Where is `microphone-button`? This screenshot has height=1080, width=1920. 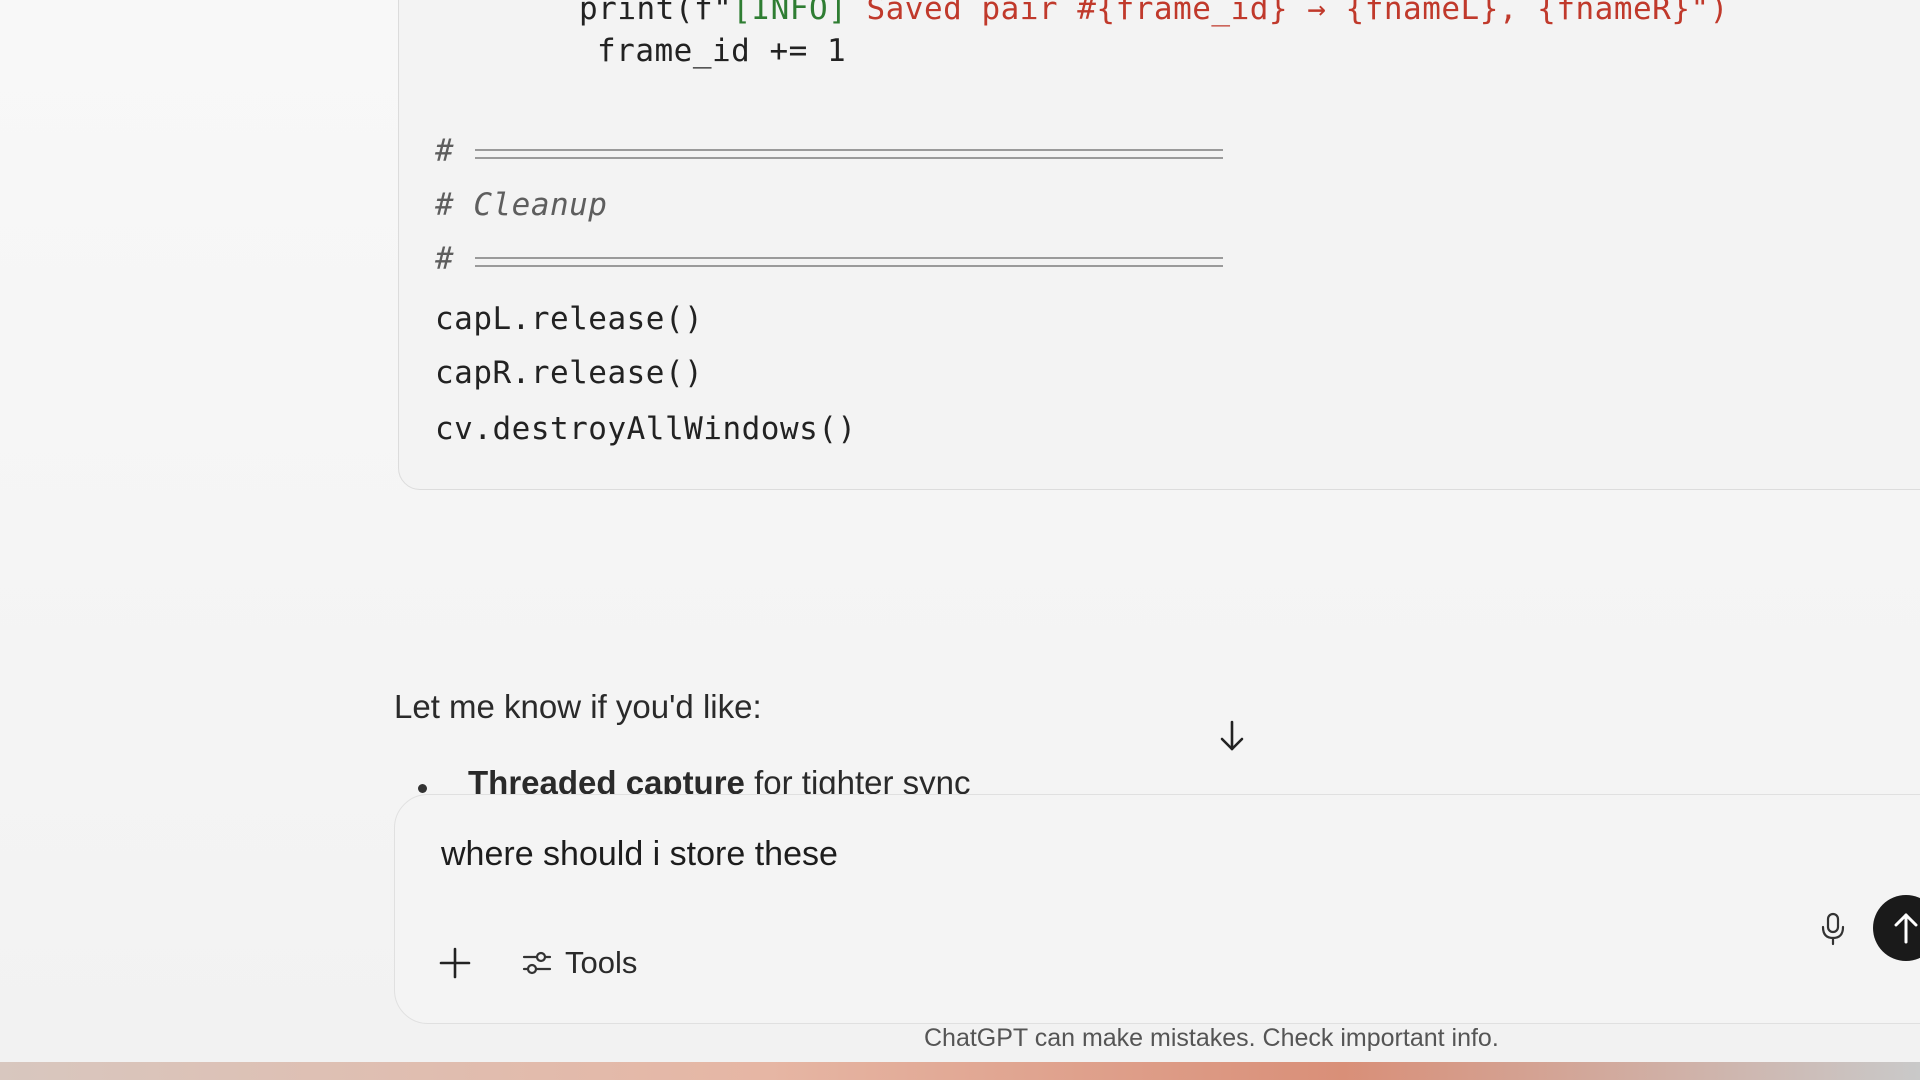
microphone-button is located at coordinates (1833, 929).